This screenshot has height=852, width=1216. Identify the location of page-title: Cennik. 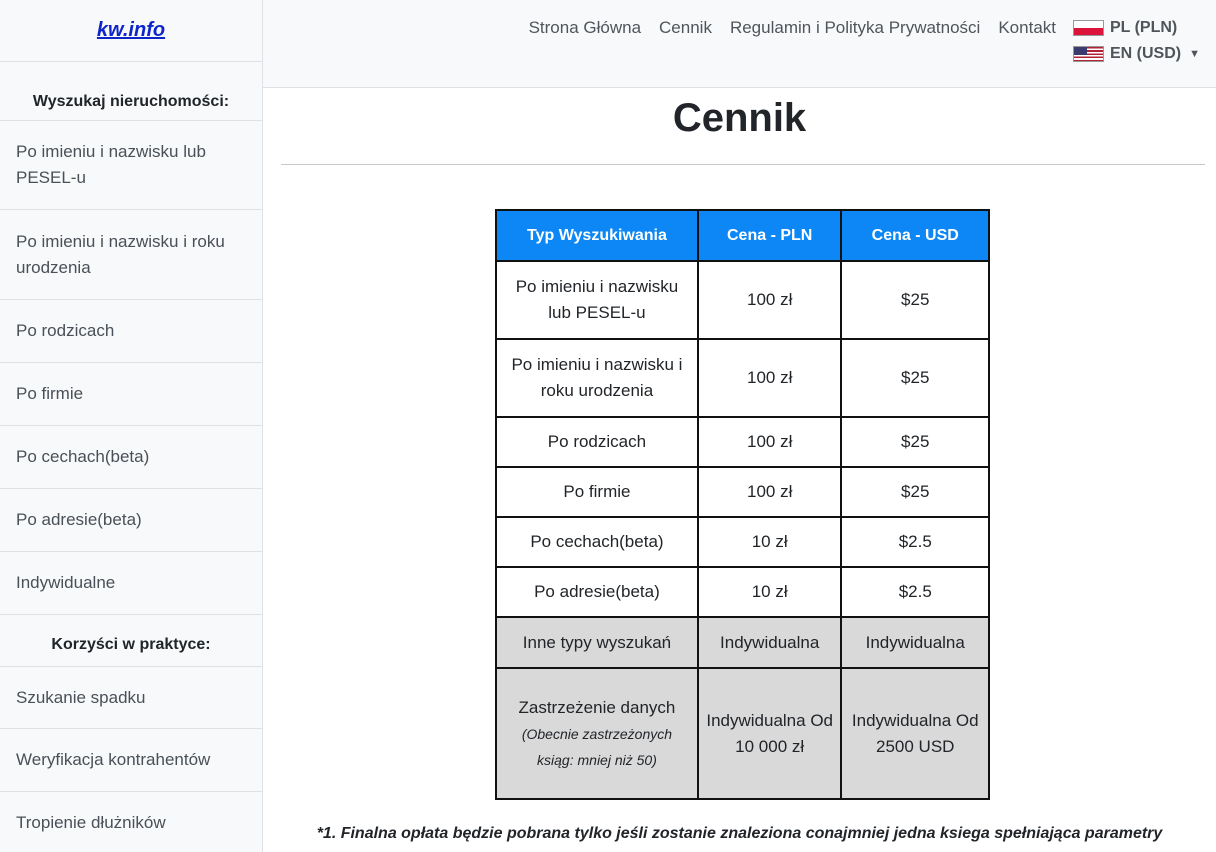
(739, 118).